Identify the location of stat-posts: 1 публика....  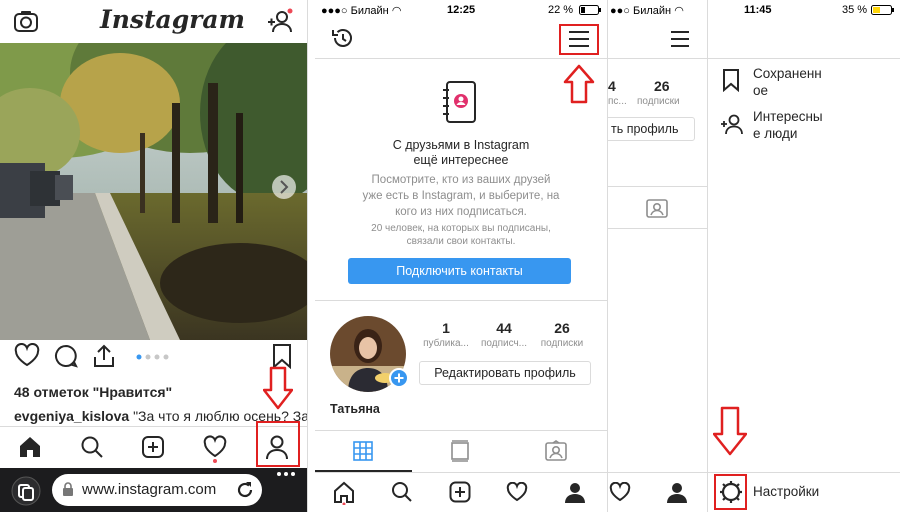
(446, 334).